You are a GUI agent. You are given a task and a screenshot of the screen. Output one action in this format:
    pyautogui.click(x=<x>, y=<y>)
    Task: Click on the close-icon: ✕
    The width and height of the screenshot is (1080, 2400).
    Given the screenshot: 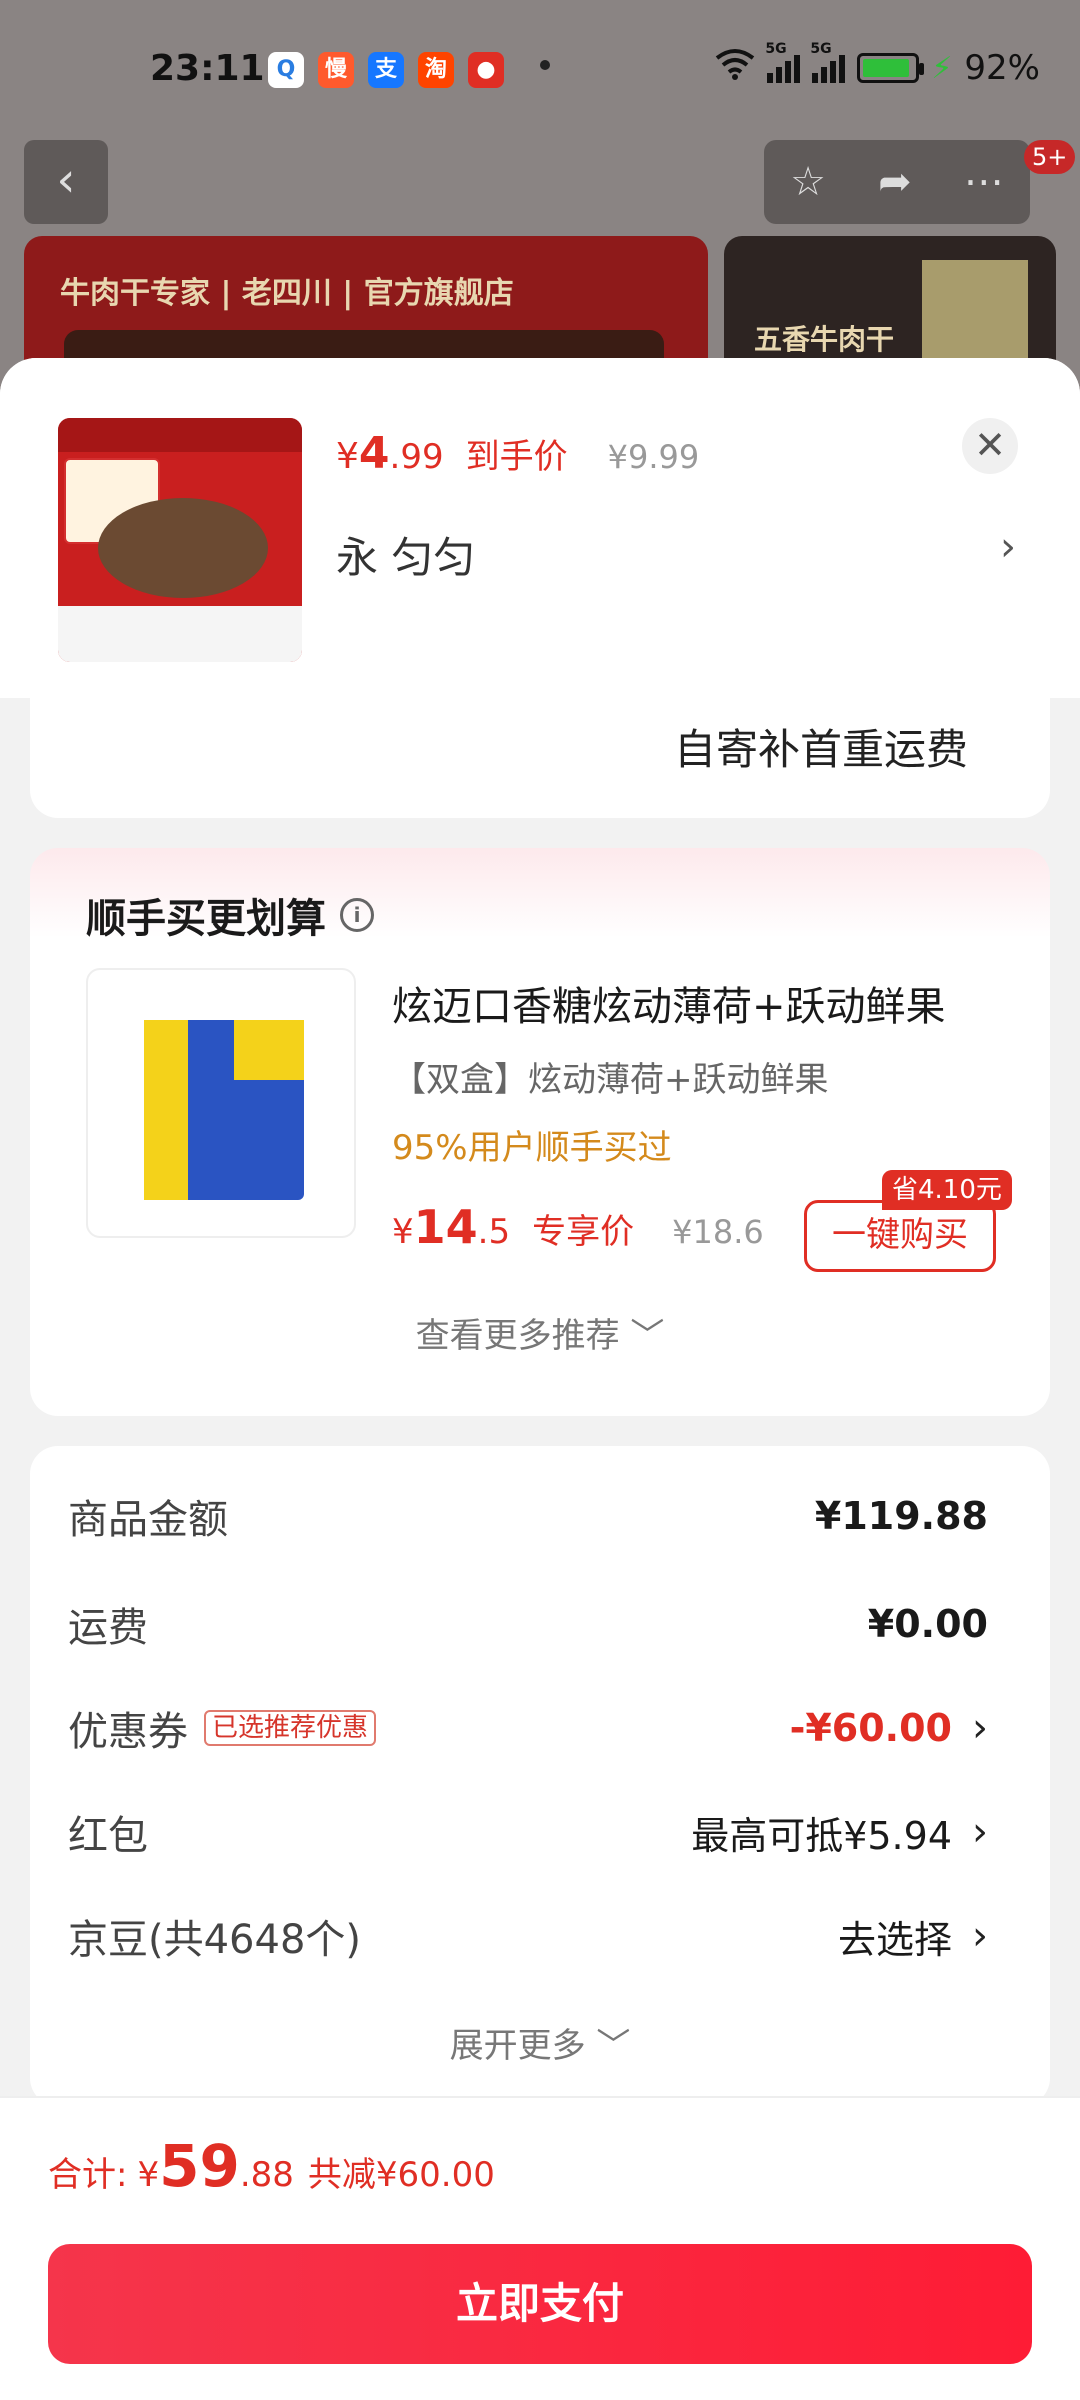 What is the action you would take?
    pyautogui.click(x=990, y=446)
    